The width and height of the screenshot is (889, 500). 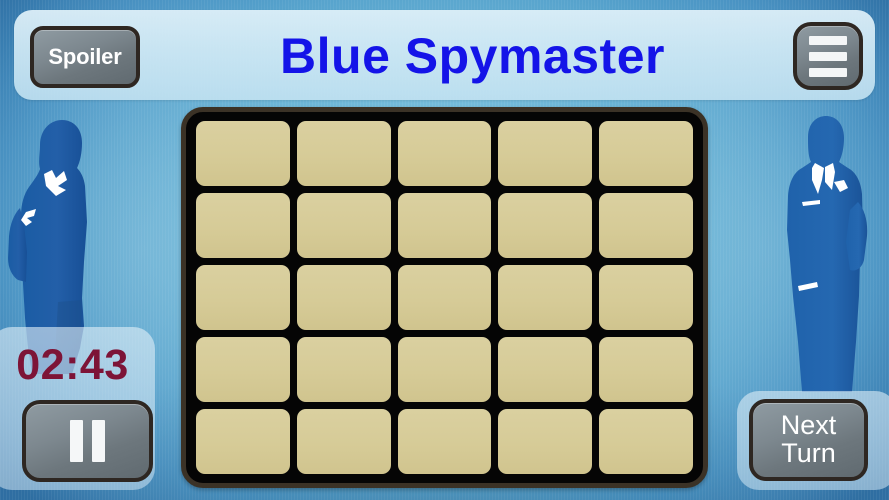 What do you see at coordinates (72, 365) in the screenshot?
I see `timer-display: 02:43` at bounding box center [72, 365].